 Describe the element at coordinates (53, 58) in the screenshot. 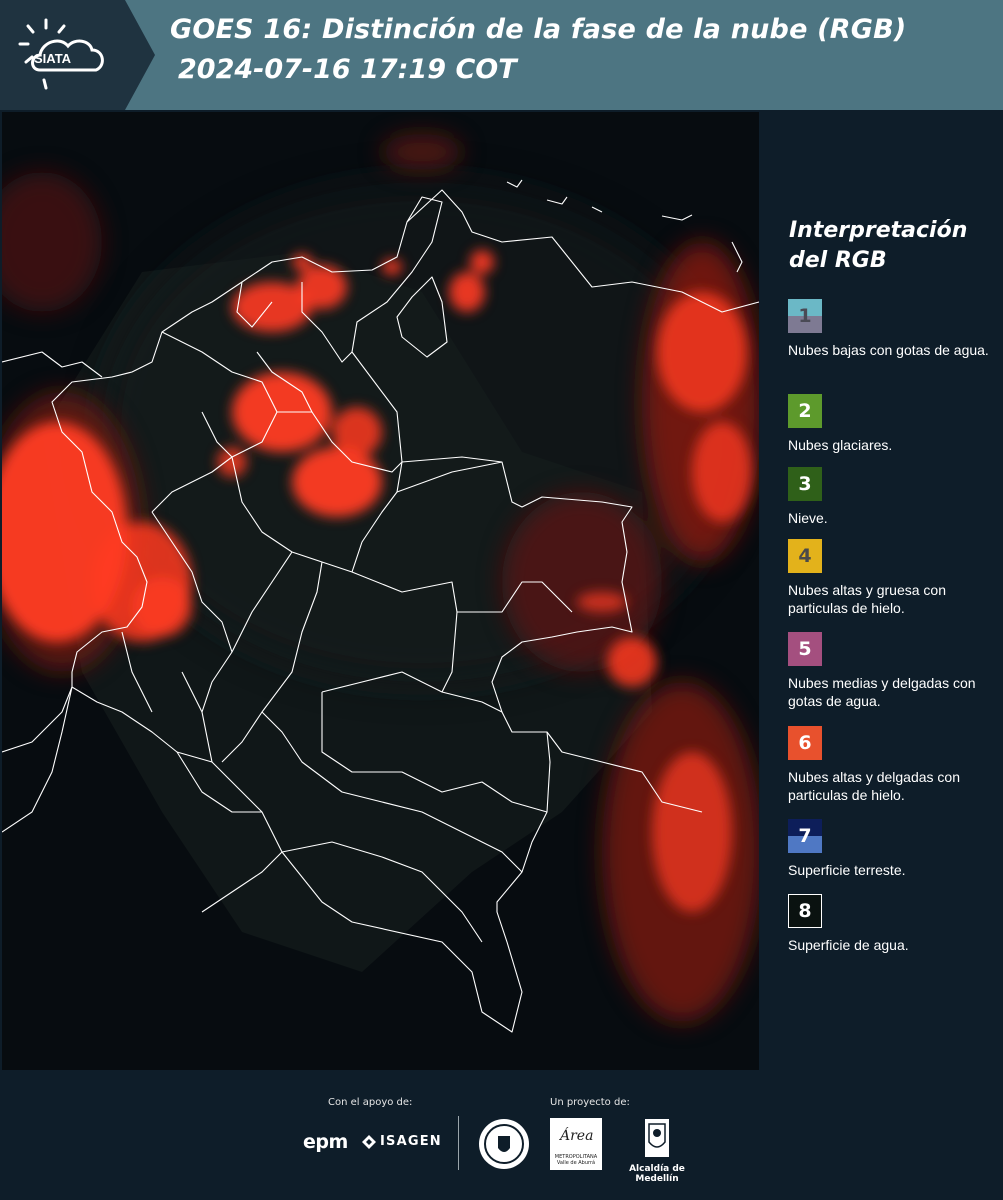

I see `logo-text: SIATA` at that location.